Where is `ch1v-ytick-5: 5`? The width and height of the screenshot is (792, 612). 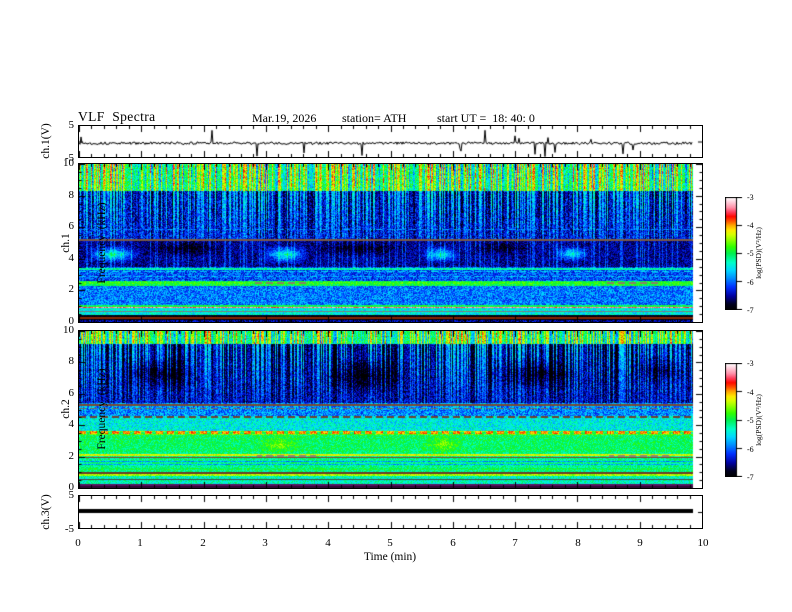
ch1v-ytick-5: 5 is located at coordinates (71, 125).